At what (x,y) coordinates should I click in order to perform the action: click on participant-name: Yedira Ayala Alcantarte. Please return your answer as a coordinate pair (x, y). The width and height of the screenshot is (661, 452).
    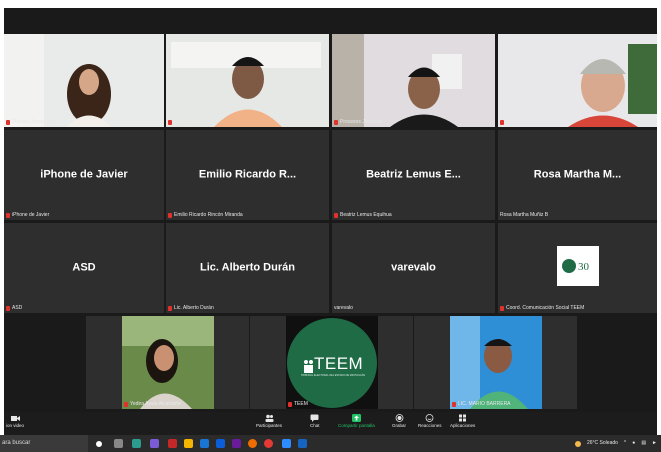
    Looking at the image, I should click on (152, 404).